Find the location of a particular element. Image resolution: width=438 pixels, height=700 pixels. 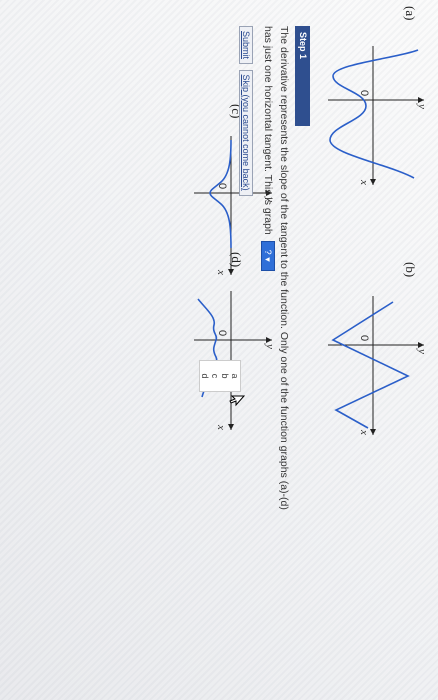

graph-b: y x 0 is located at coordinates (375, 365).